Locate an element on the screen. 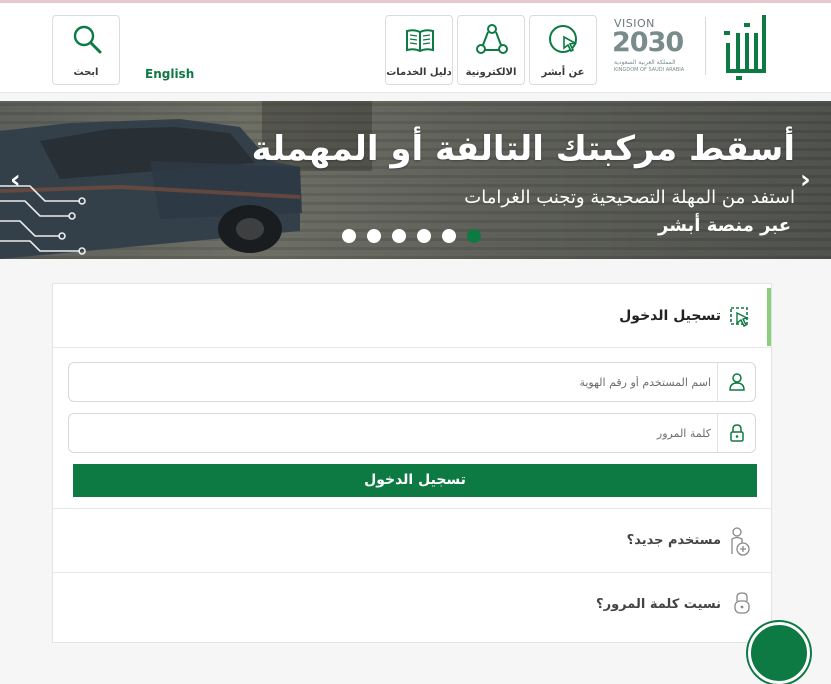 The height and width of the screenshot is (684, 831). password-input is located at coordinates (411, 433).